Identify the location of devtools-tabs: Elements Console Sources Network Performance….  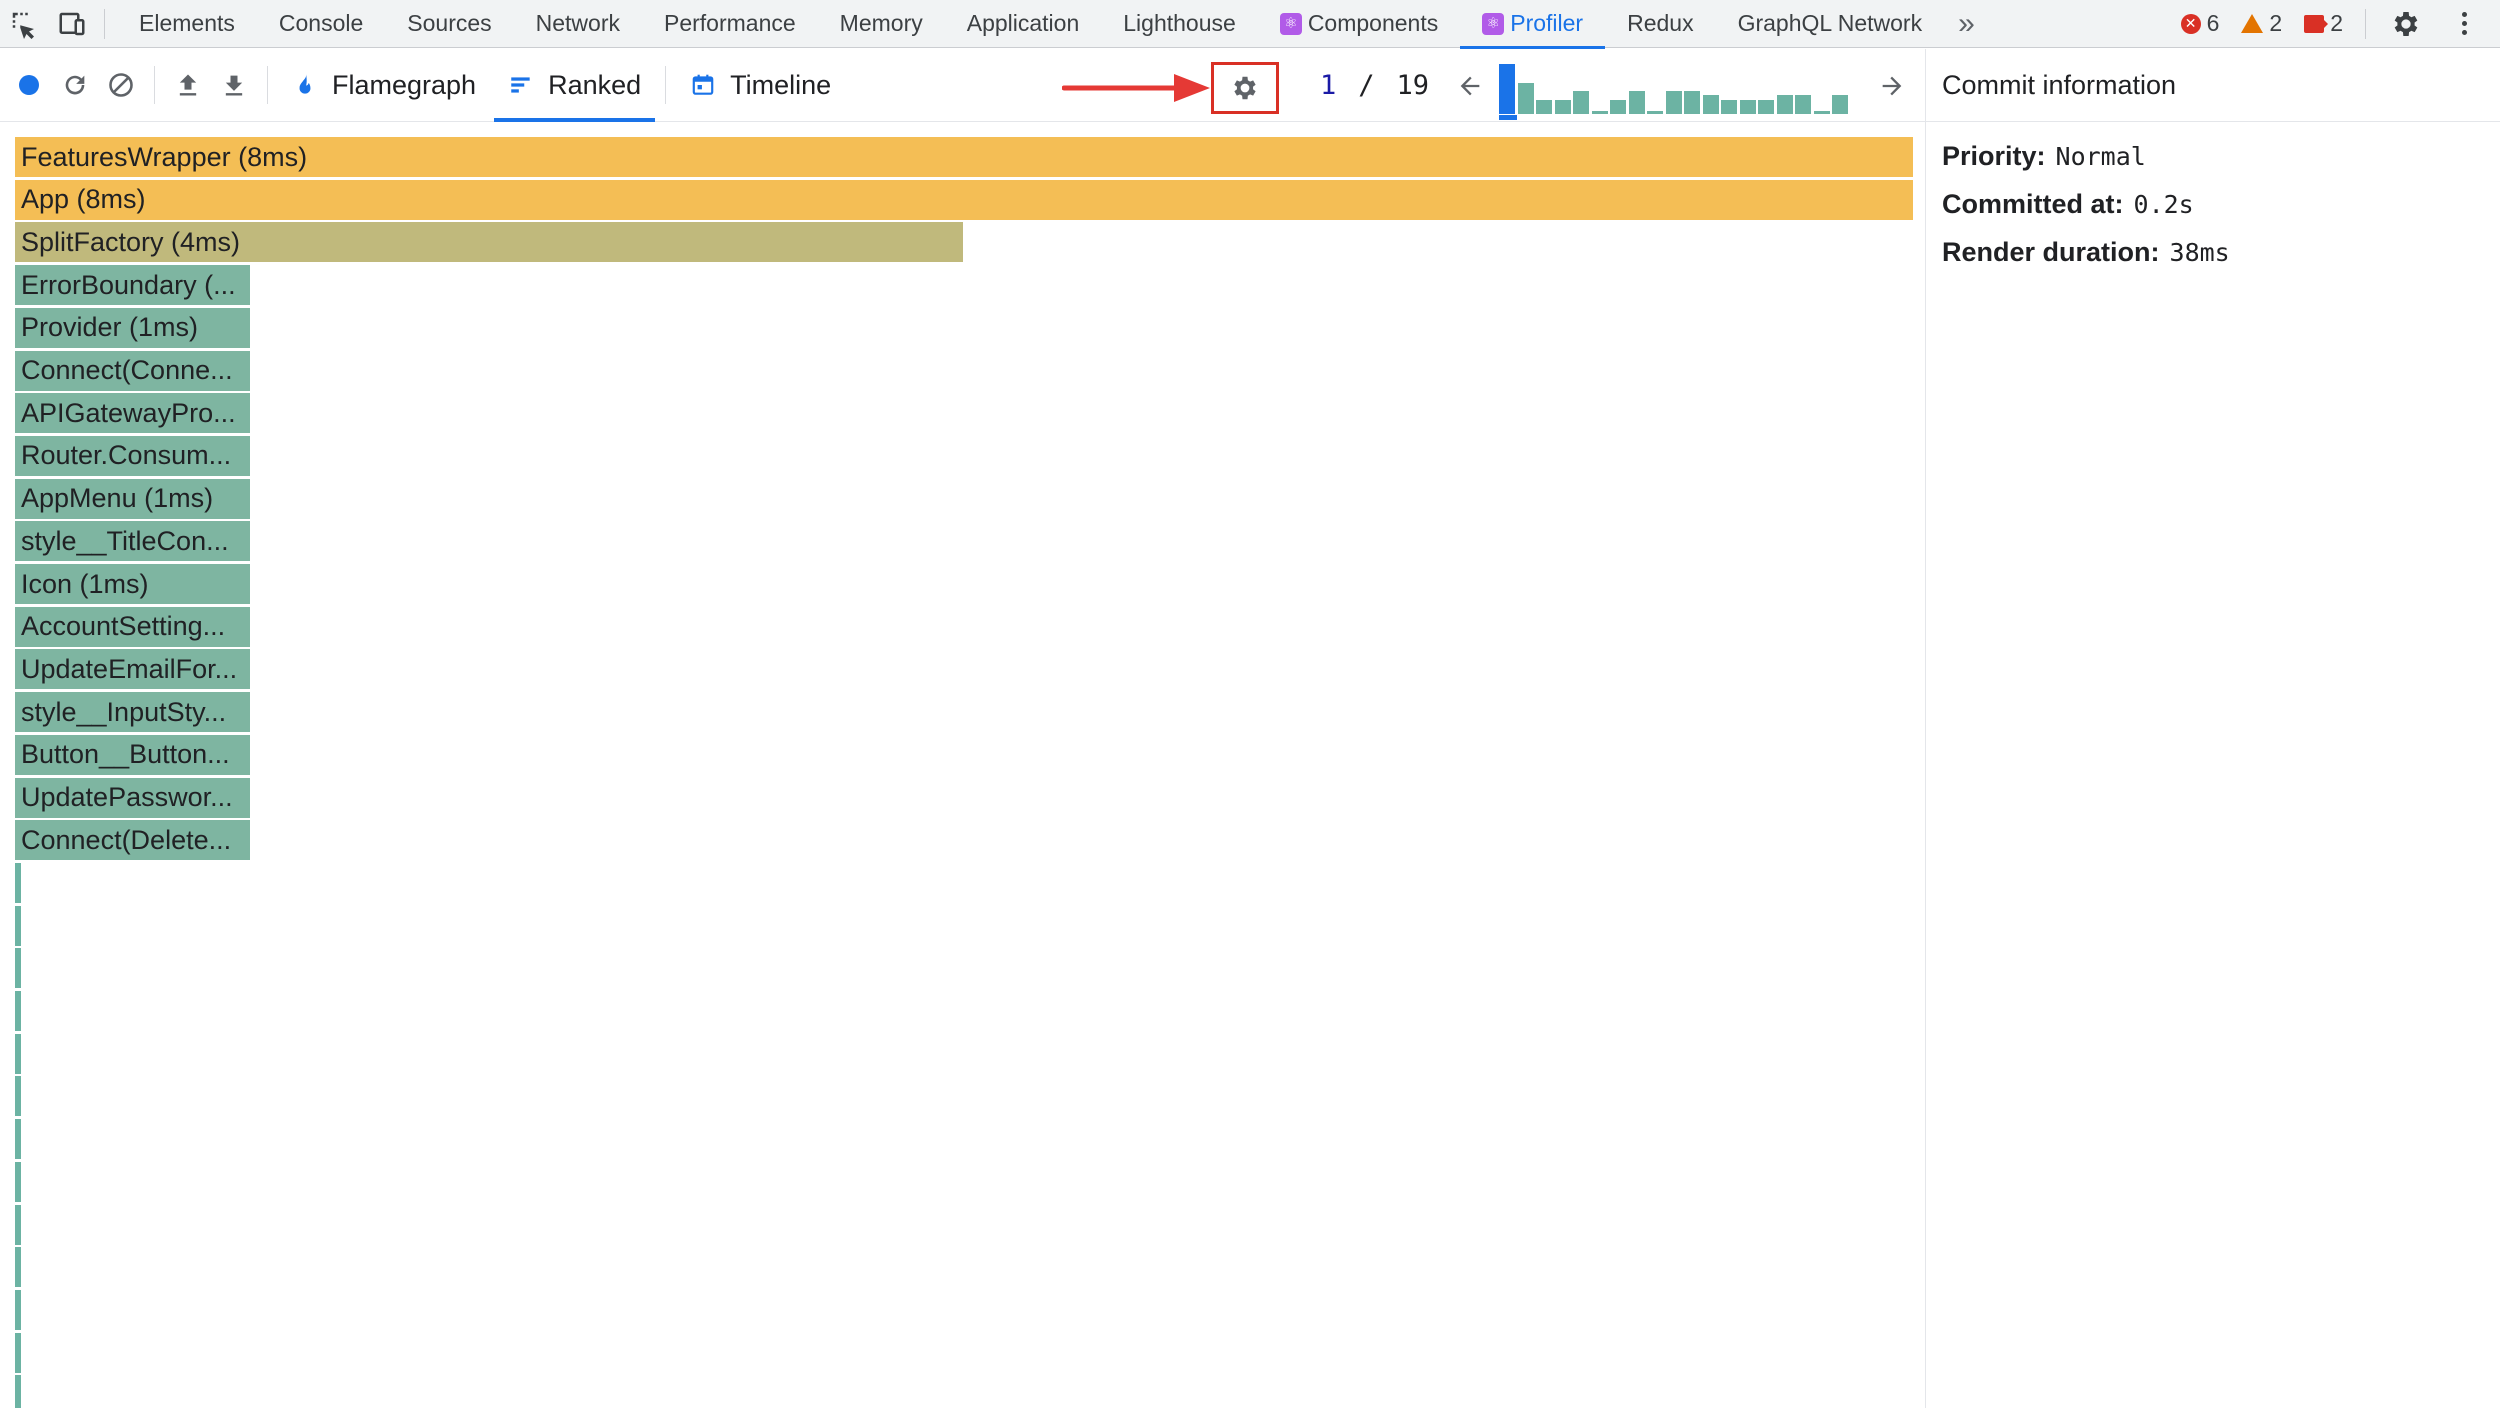
(1031, 24).